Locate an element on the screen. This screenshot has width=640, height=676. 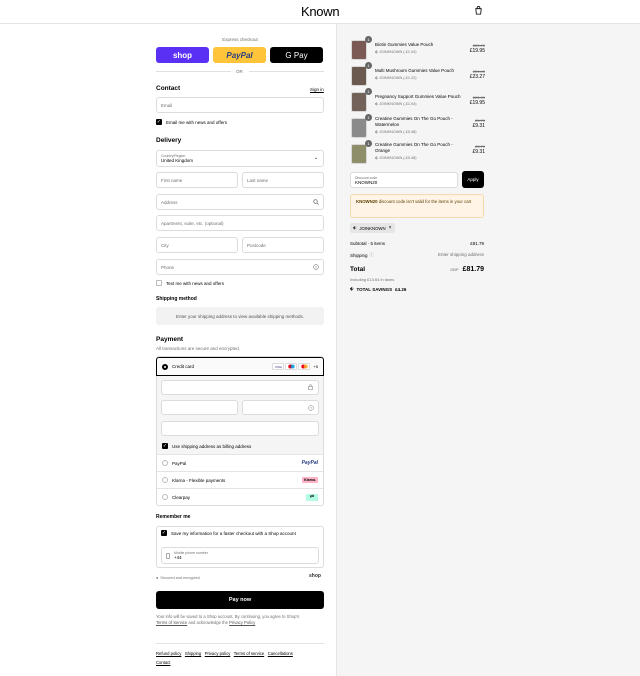
privacy-link: Privacy Policy is located at coordinates (242, 622).